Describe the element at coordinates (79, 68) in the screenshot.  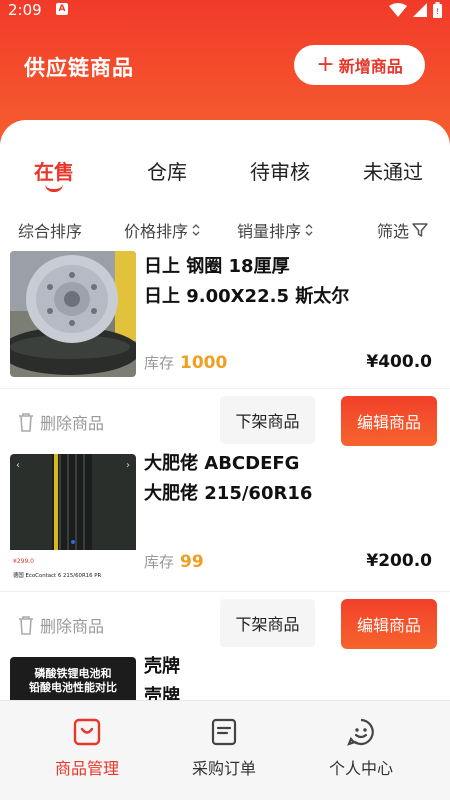
I see `page-title: 供应链商品` at that location.